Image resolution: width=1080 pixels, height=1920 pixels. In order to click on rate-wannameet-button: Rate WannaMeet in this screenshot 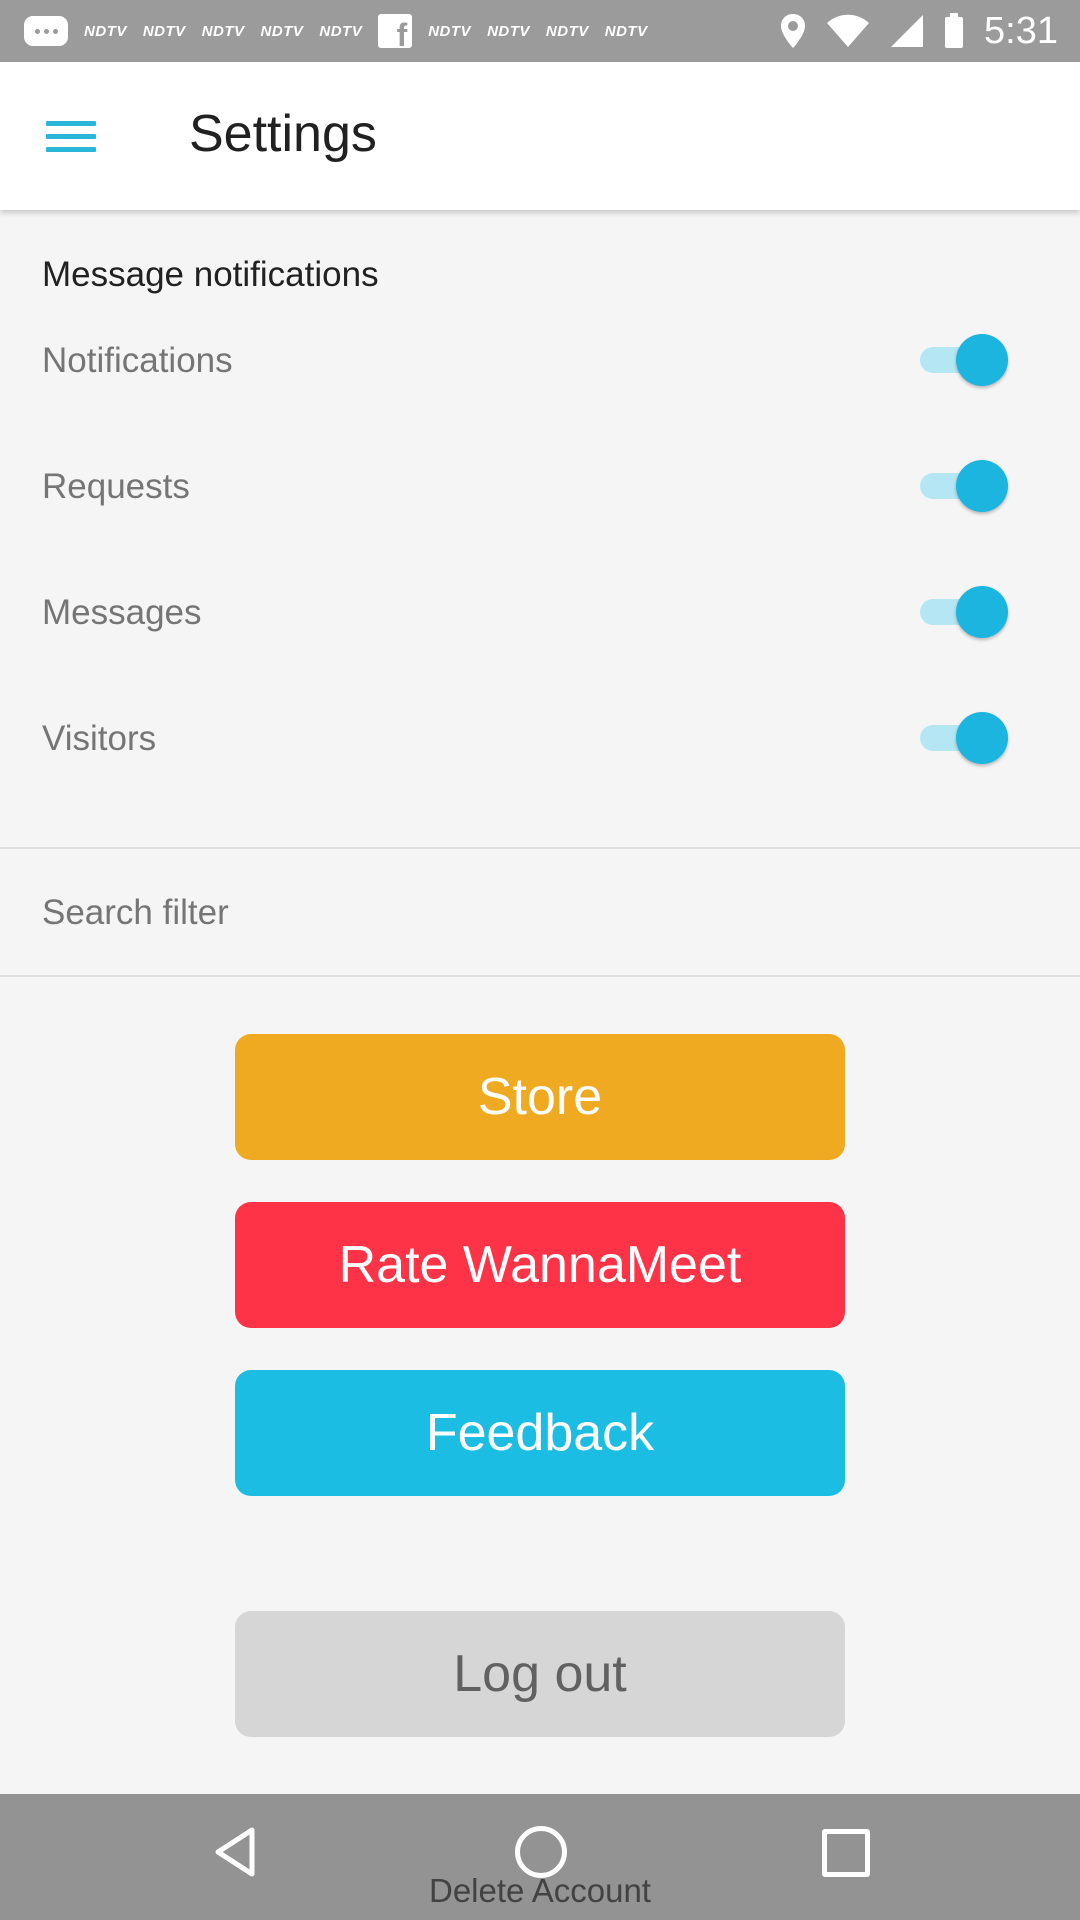, I will do `click(540, 1265)`.